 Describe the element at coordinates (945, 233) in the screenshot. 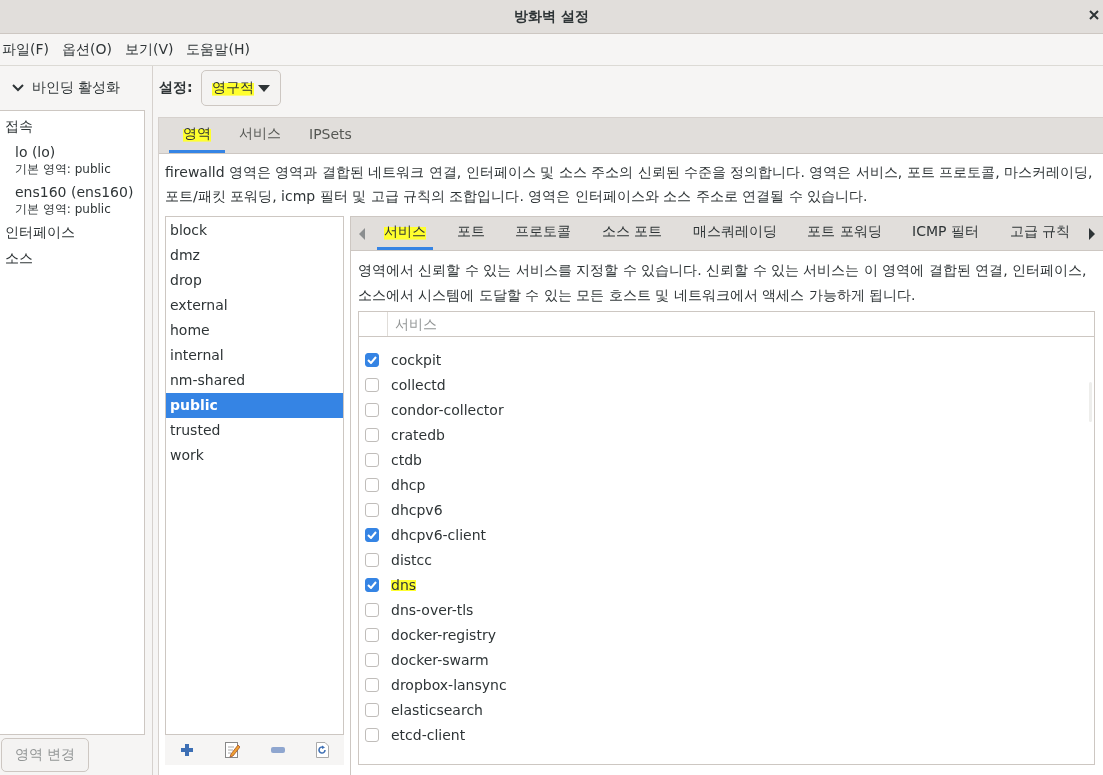

I see `tab: ICMP 필터` at that location.